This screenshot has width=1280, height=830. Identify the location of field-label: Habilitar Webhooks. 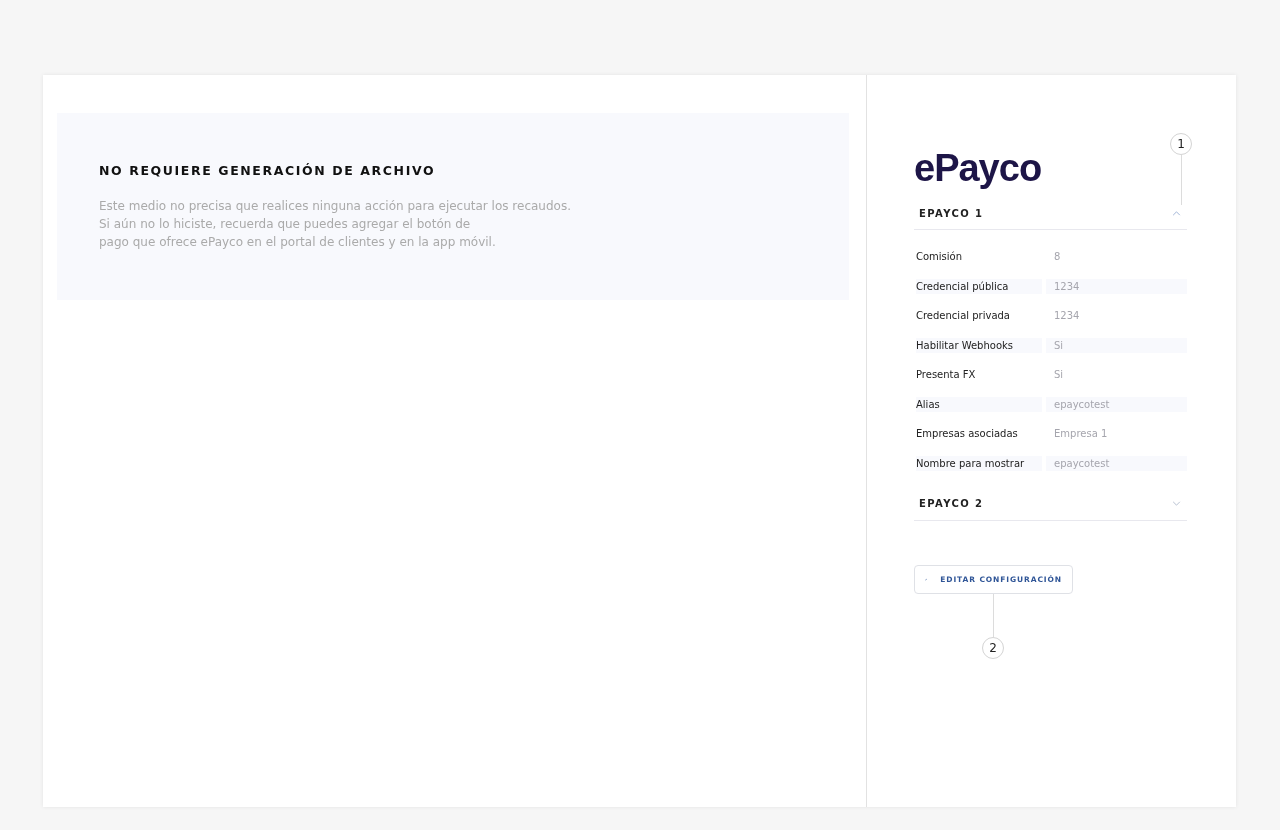
(979, 345).